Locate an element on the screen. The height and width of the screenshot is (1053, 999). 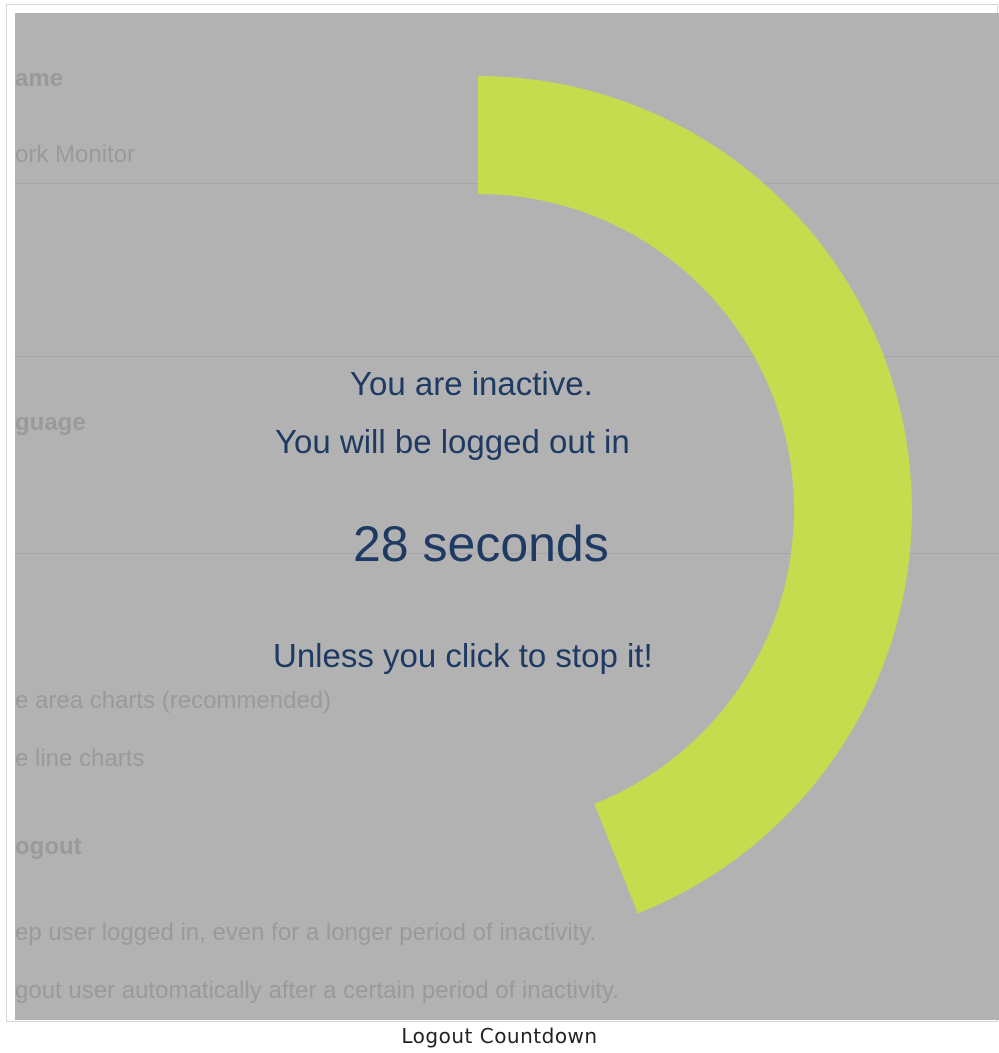
countdown-timer: 28 seconds is located at coordinates (481, 544).